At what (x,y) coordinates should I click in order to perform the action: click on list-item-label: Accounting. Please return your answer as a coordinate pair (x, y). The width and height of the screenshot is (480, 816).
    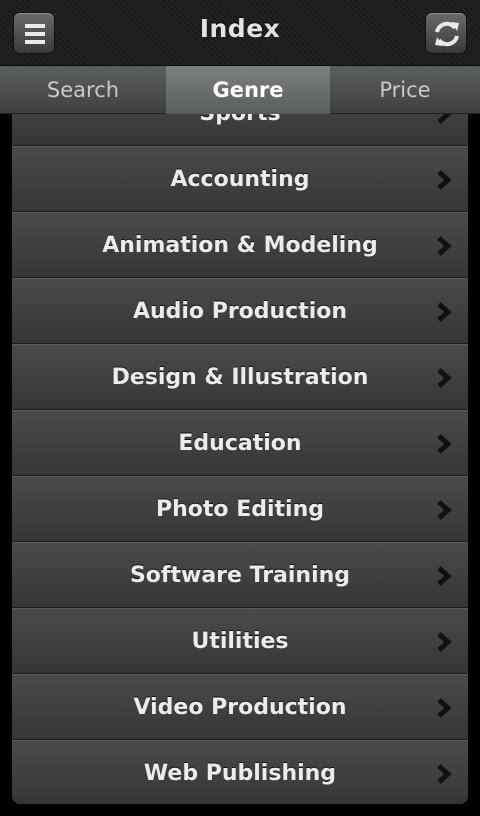
    Looking at the image, I should click on (240, 179).